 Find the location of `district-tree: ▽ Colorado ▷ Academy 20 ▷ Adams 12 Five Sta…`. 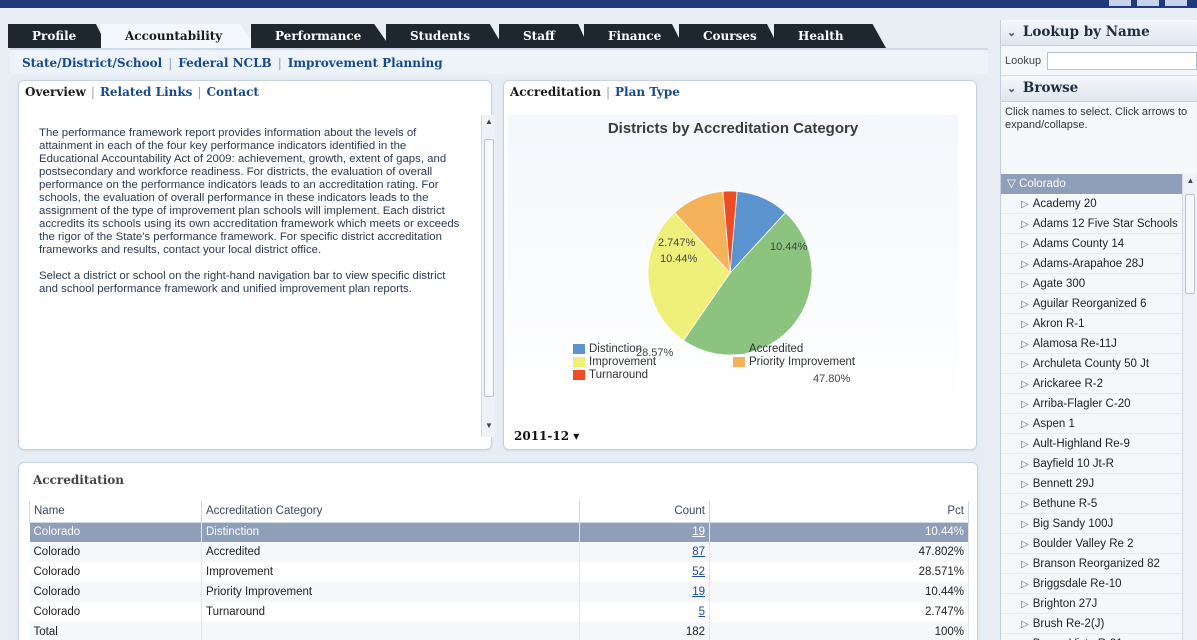

district-tree: ▽ Colorado ▷ Academy 20 ▷ Adams 12 Five Sta… is located at coordinates (1091, 407).